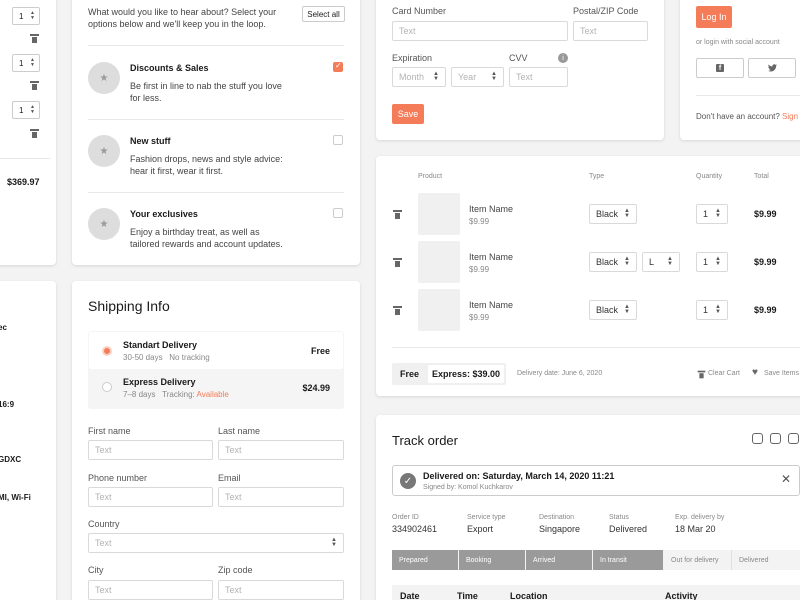  I want to click on radio-selected-icon, so click(107, 351).